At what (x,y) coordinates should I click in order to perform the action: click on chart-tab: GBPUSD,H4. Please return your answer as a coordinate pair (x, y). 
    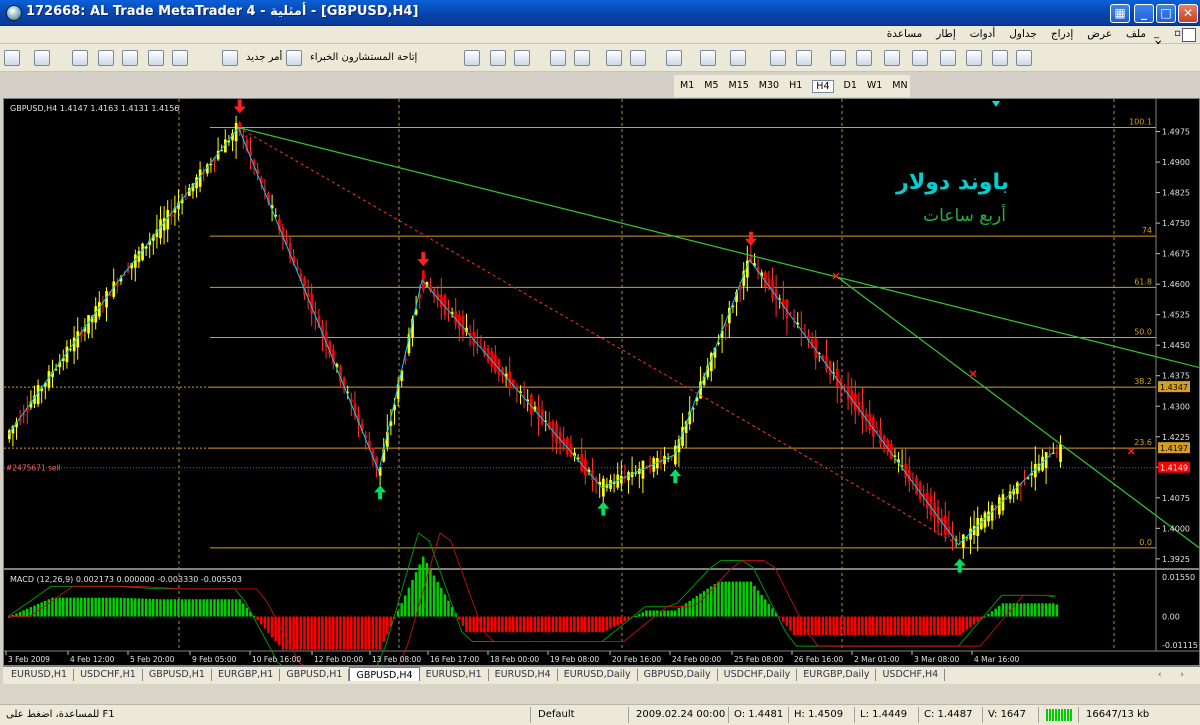
    Looking at the image, I should click on (384, 674).